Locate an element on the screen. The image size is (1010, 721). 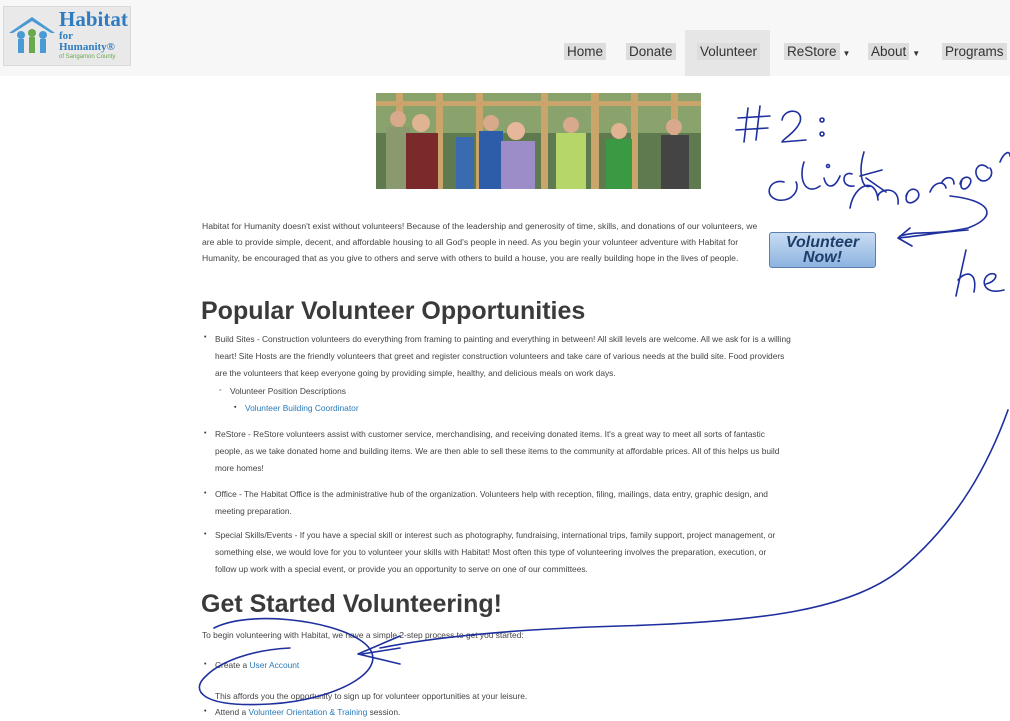
popular-heading: Popular Volunteer Opportunities is located at coordinates (393, 311).